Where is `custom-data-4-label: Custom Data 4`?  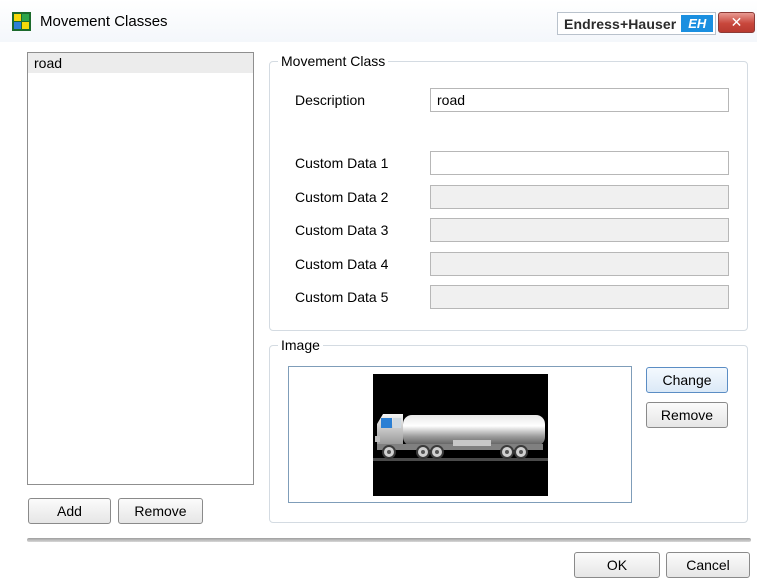
custom-data-4-label: Custom Data 4 is located at coordinates (342, 264).